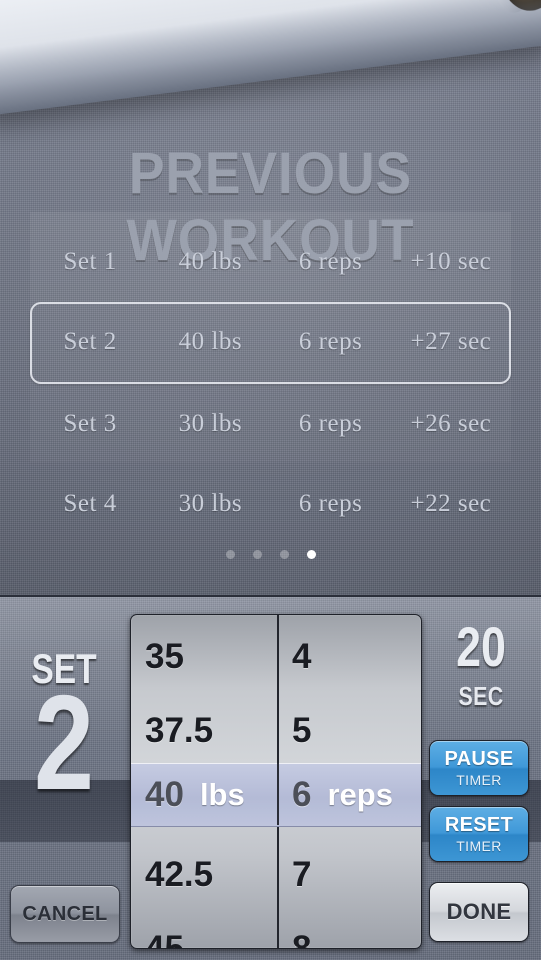  I want to click on table-row: Set 3 30 lbs 6 reps +26 sec, so click(270, 424).